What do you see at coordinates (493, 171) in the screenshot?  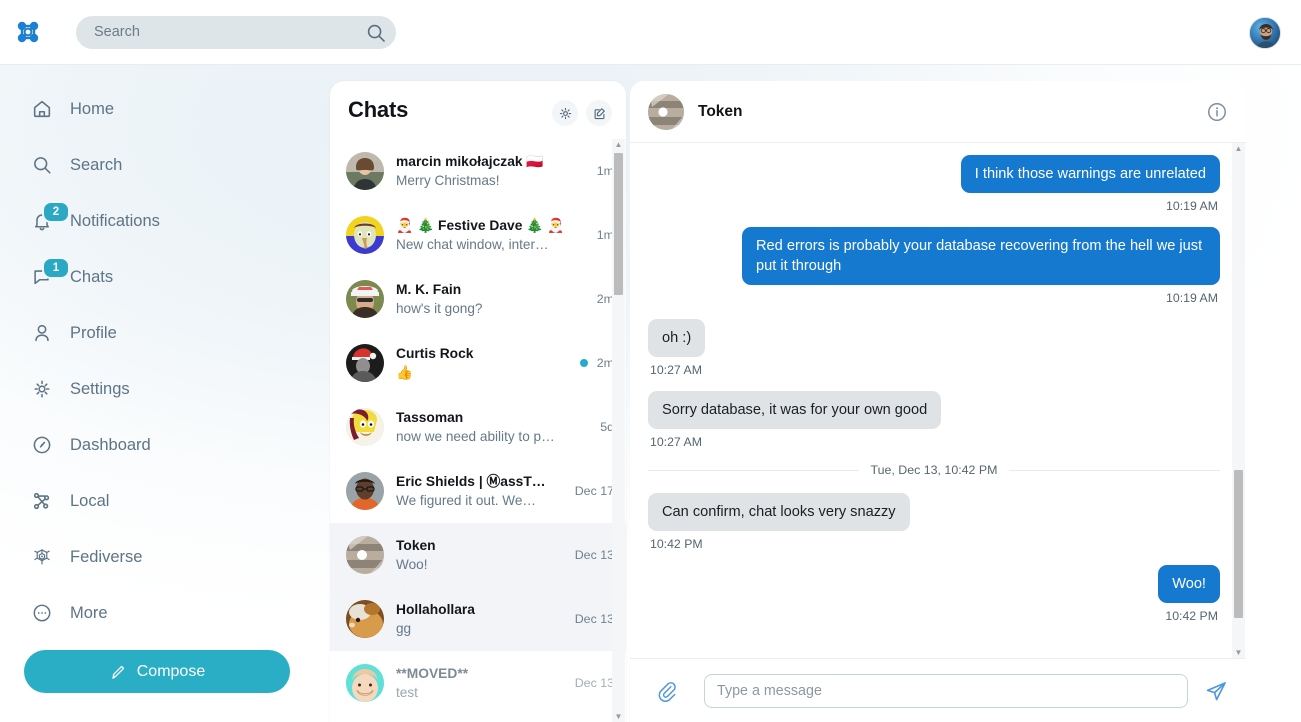 I see `list-item-texts: marcin mikołajczak 🇵🇱 Merry Christmas!` at bounding box center [493, 171].